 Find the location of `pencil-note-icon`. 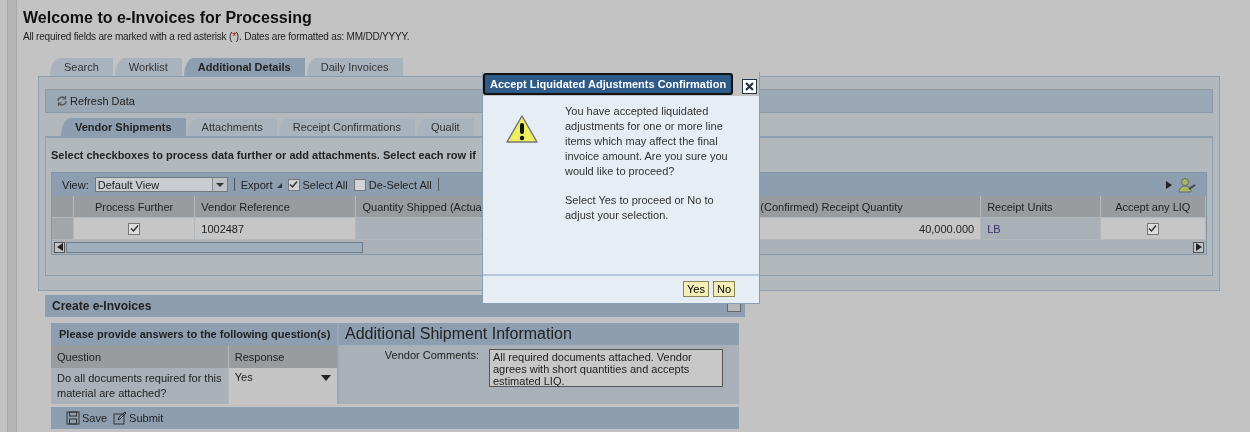

pencil-note-icon is located at coordinates (120, 418).